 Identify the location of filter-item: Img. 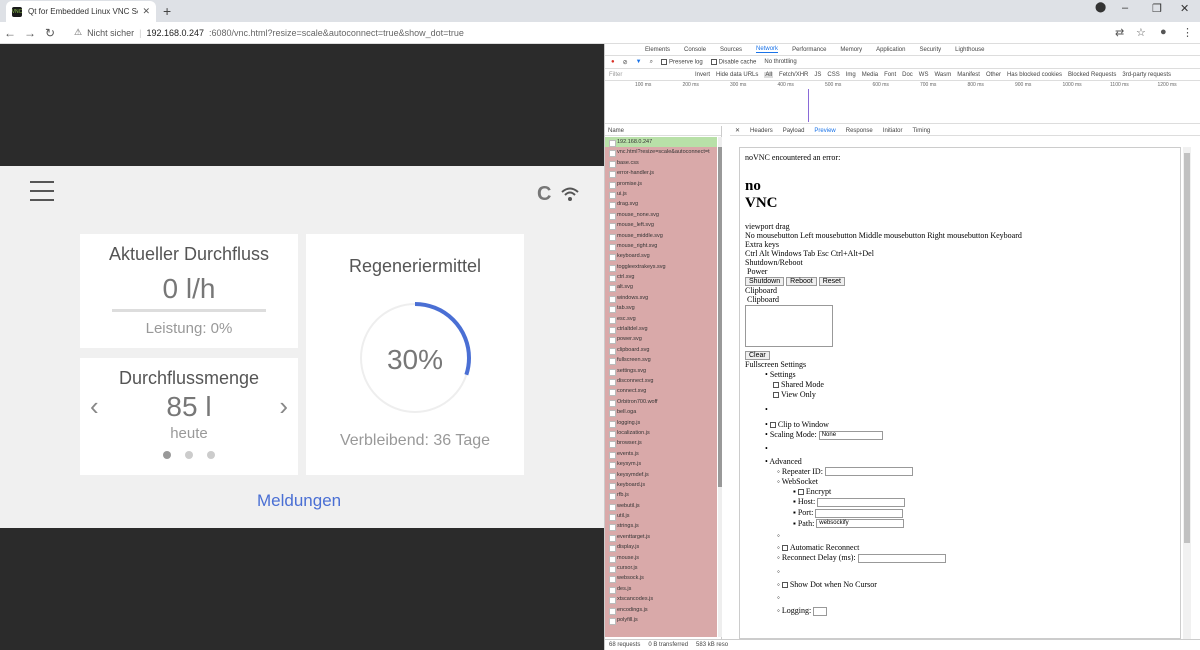
(851, 75).